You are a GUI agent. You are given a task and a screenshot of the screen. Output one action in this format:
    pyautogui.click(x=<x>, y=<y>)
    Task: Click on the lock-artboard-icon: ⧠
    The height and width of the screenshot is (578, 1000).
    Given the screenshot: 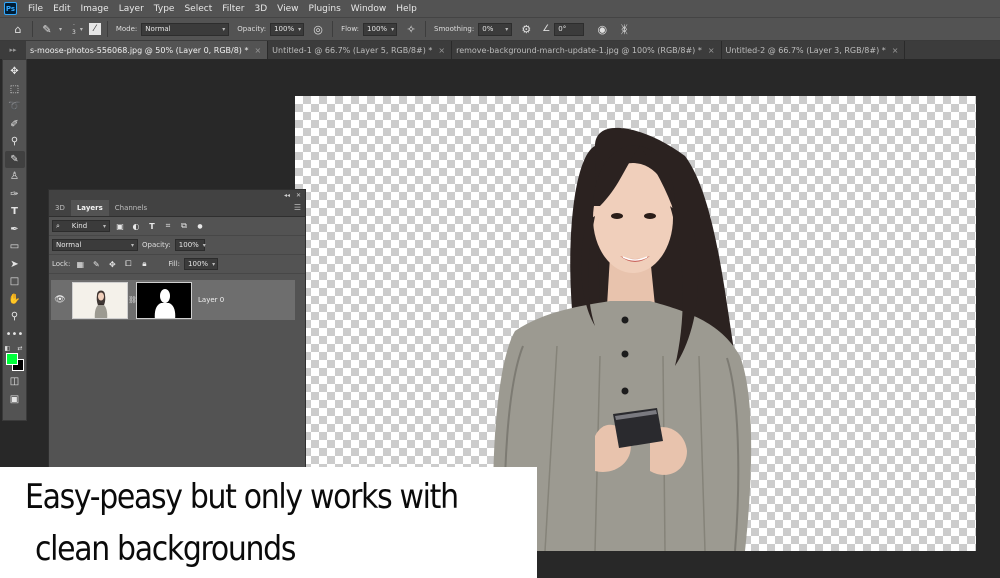 What is the action you would take?
    pyautogui.click(x=128, y=264)
    